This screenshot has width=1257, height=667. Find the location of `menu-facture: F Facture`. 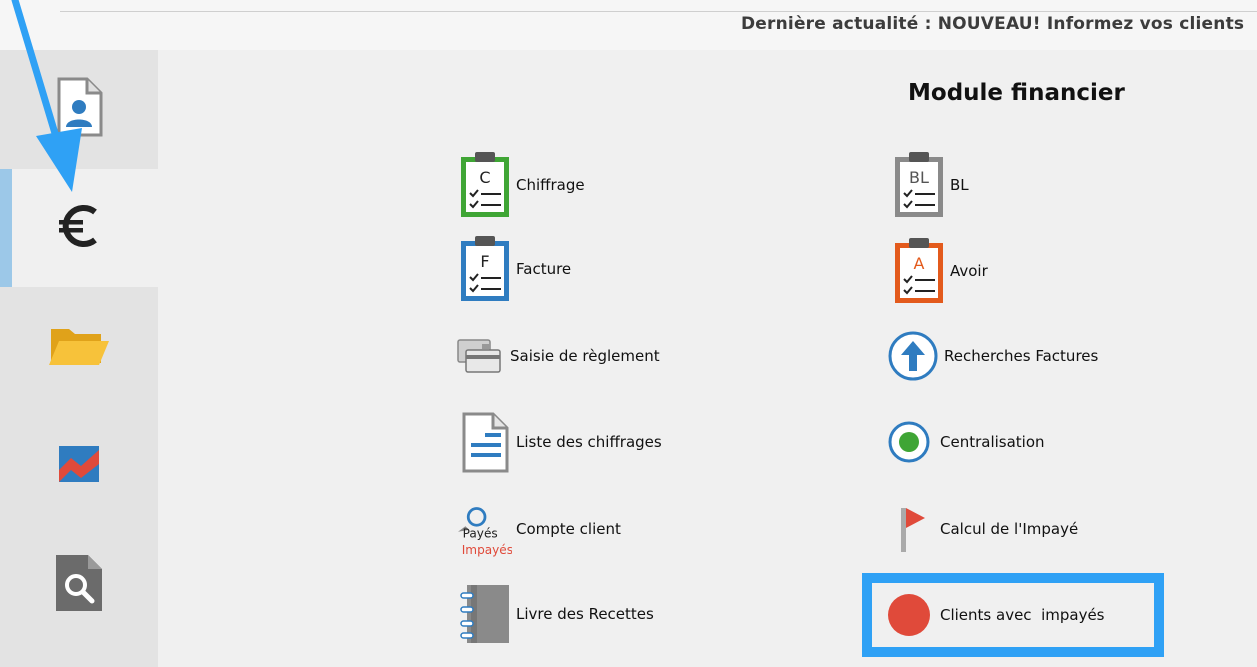

menu-facture: F Facture is located at coordinates (514, 269).